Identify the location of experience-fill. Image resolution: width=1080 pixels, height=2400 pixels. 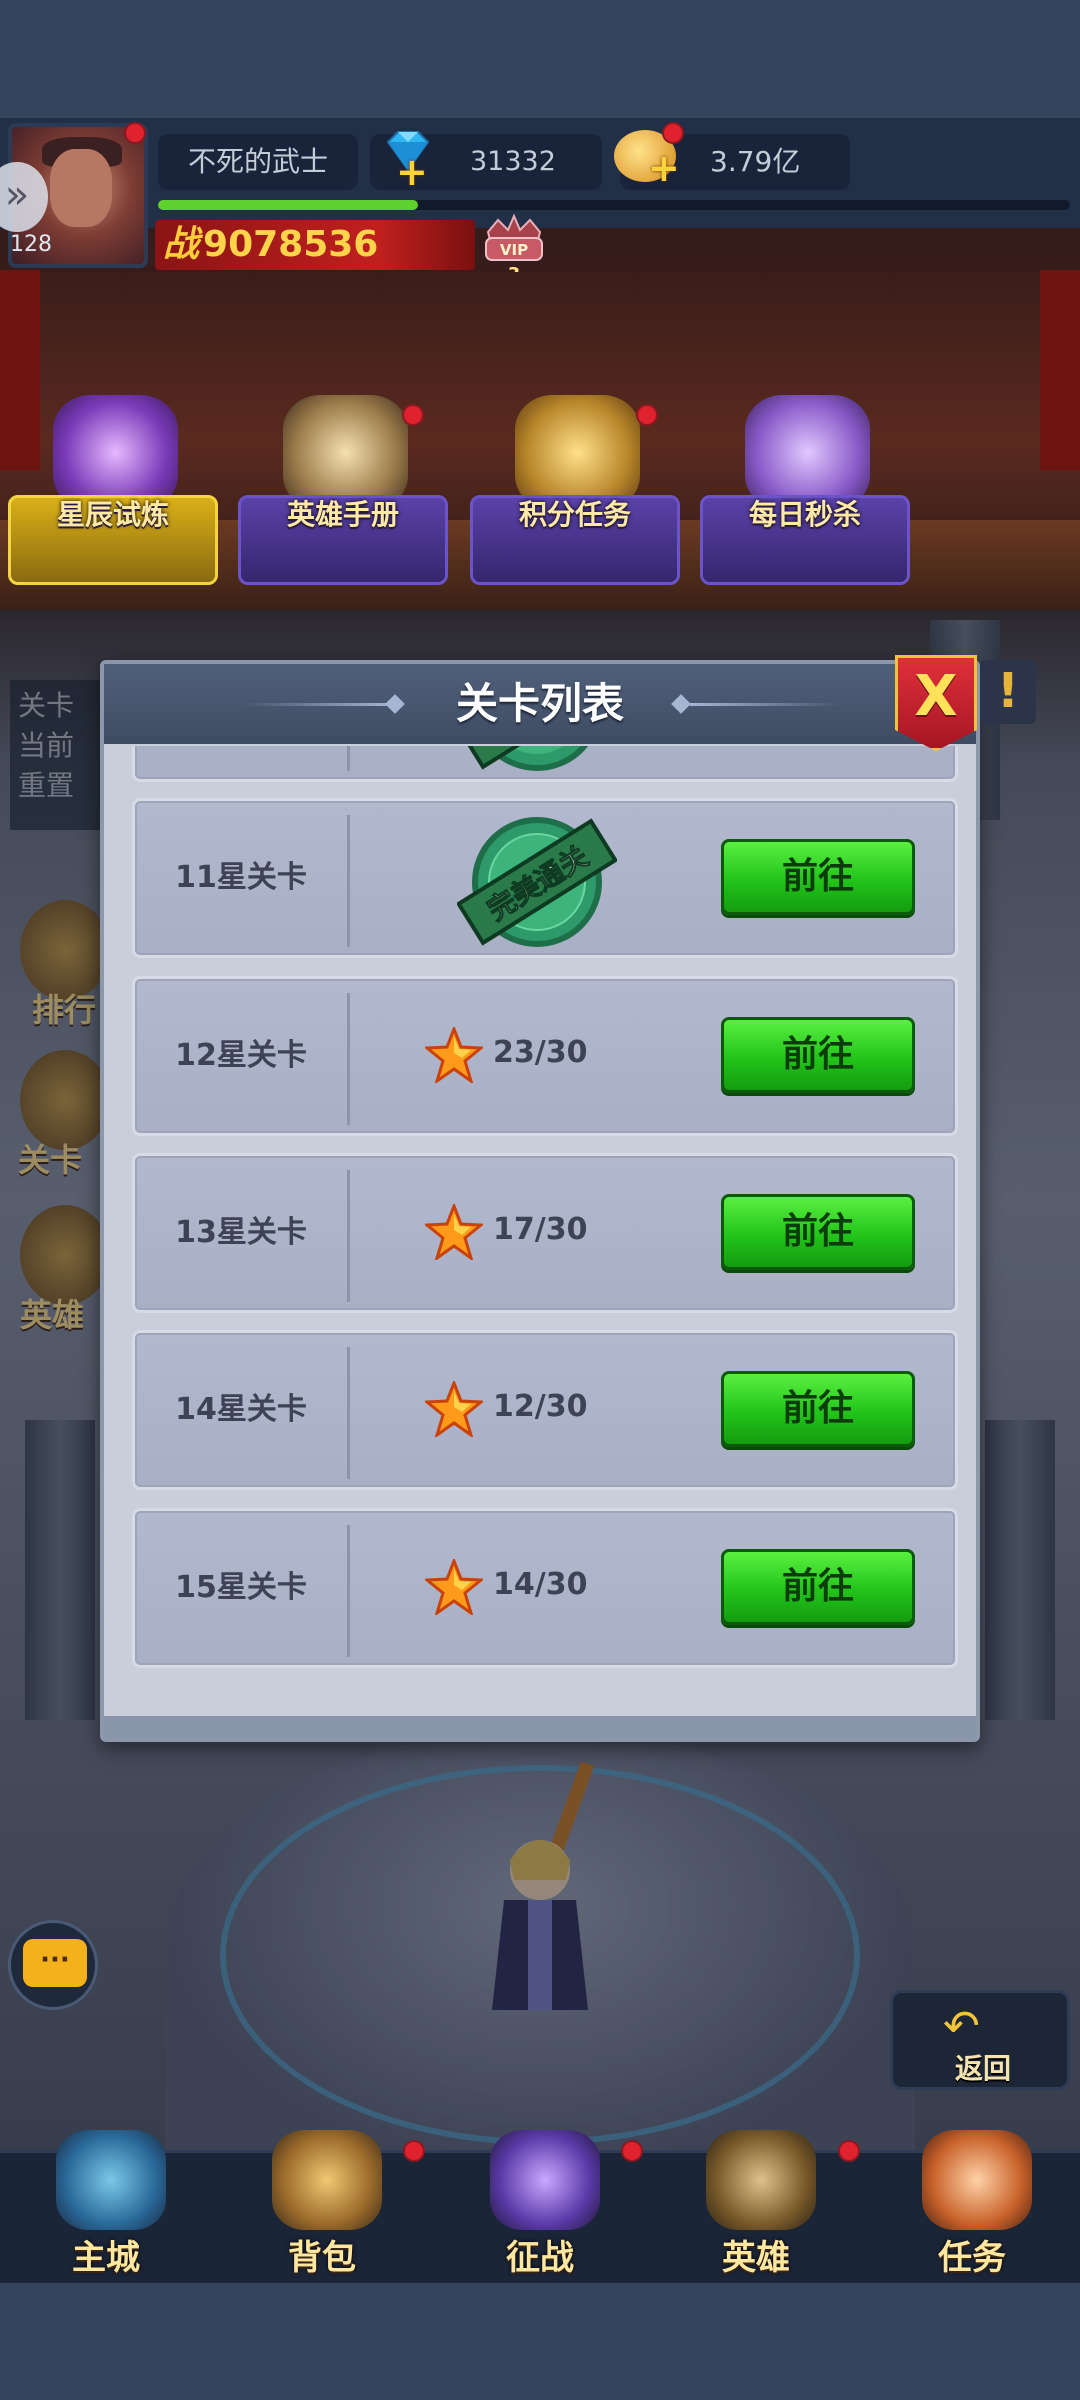
(288, 205).